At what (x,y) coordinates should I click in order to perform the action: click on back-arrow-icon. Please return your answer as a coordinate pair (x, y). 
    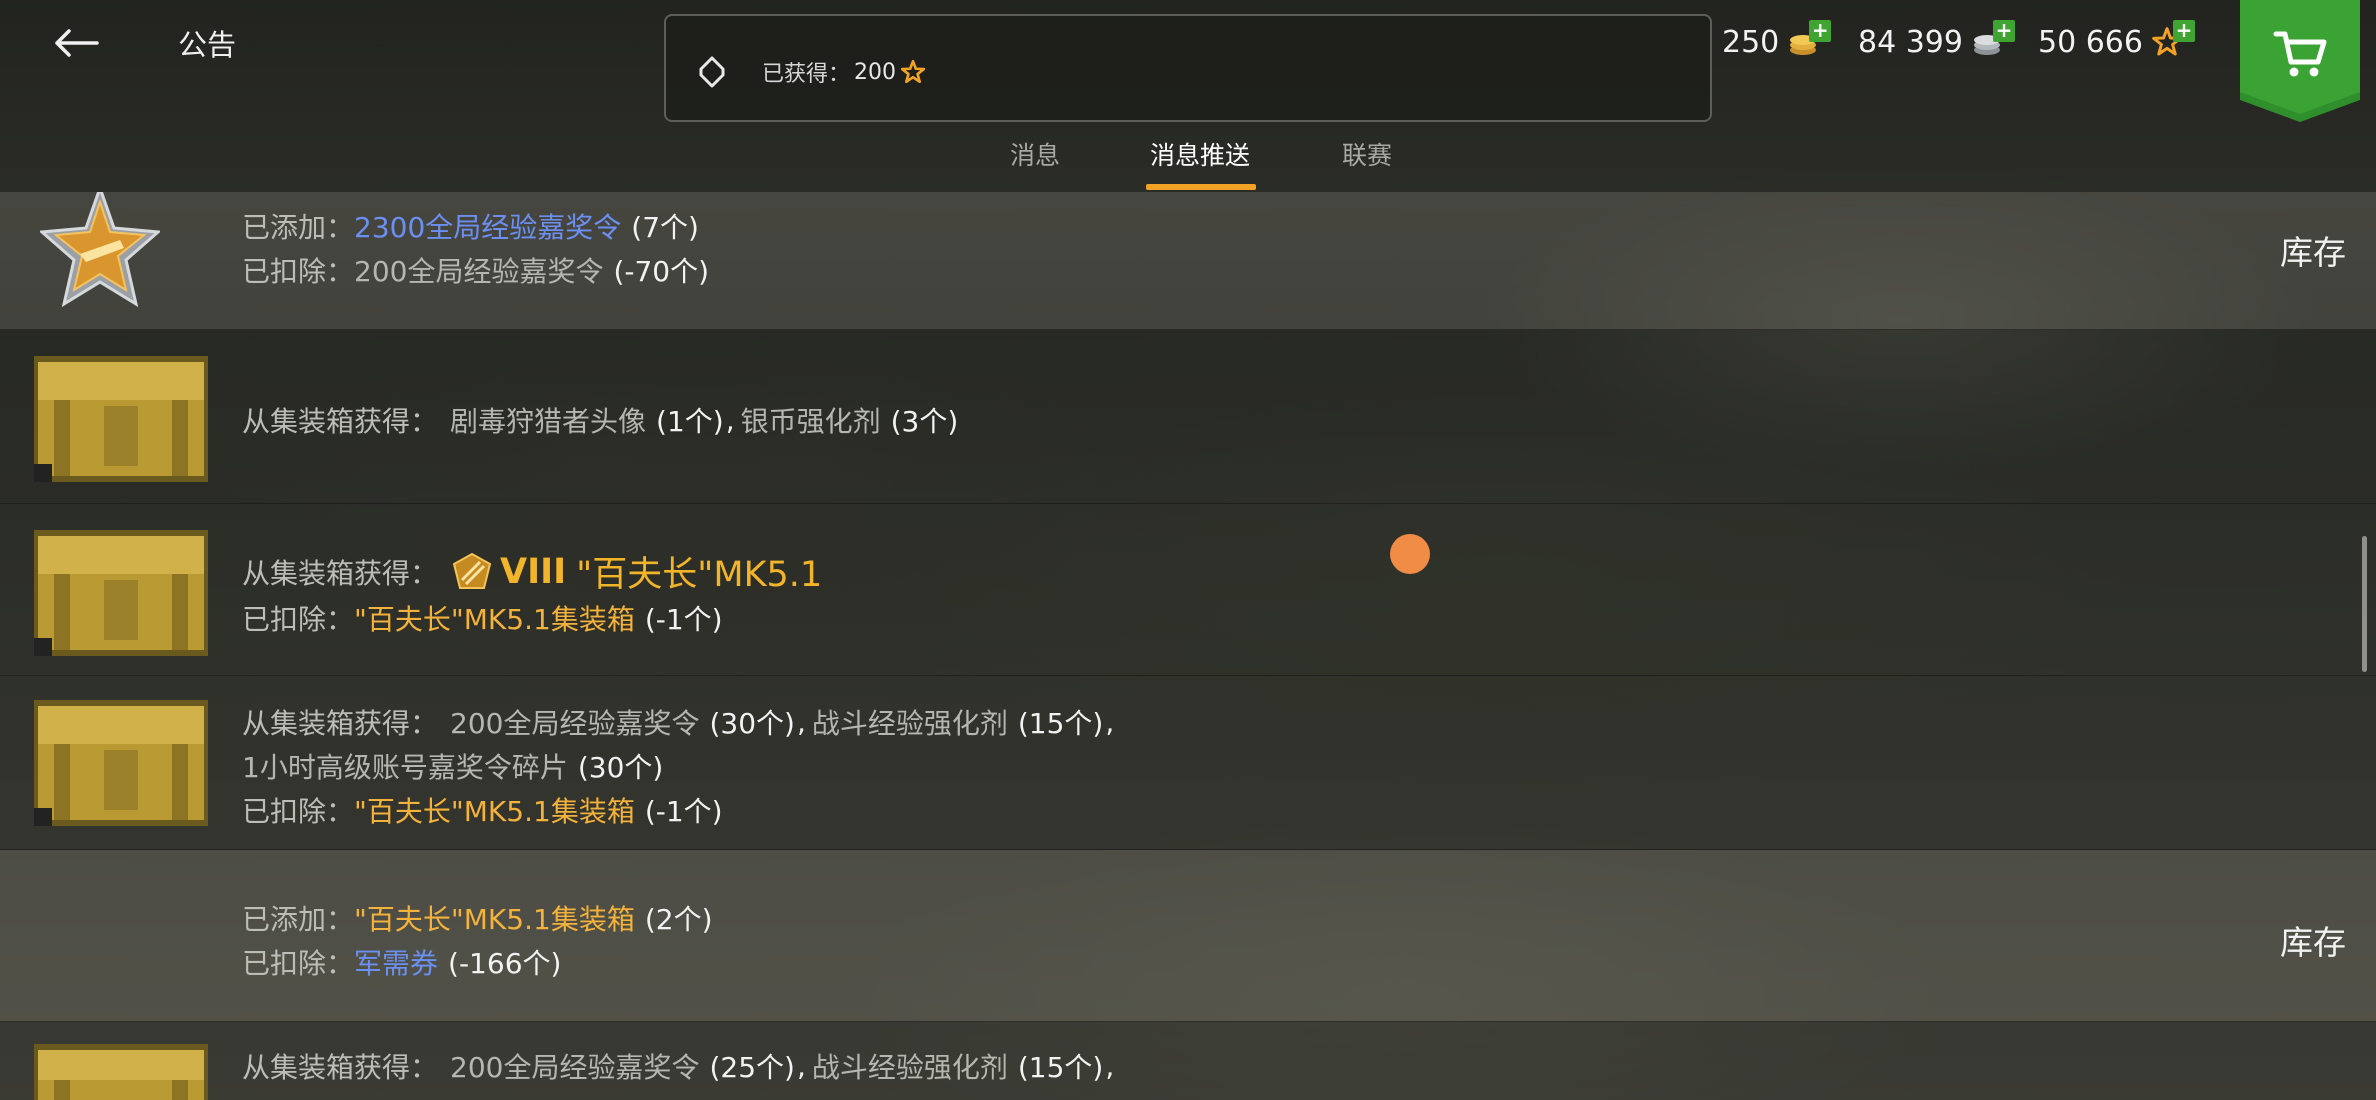
    Looking at the image, I should click on (77, 43).